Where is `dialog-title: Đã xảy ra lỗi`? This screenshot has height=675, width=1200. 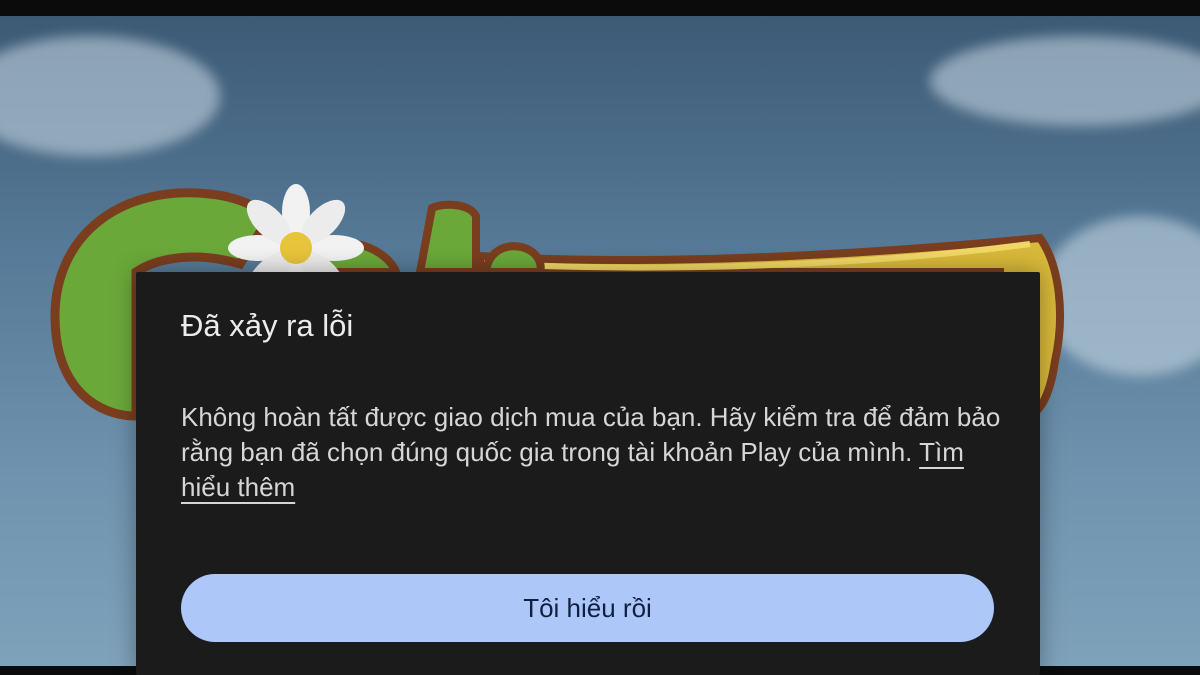 dialog-title: Đã xảy ra lỗi is located at coordinates (267, 325).